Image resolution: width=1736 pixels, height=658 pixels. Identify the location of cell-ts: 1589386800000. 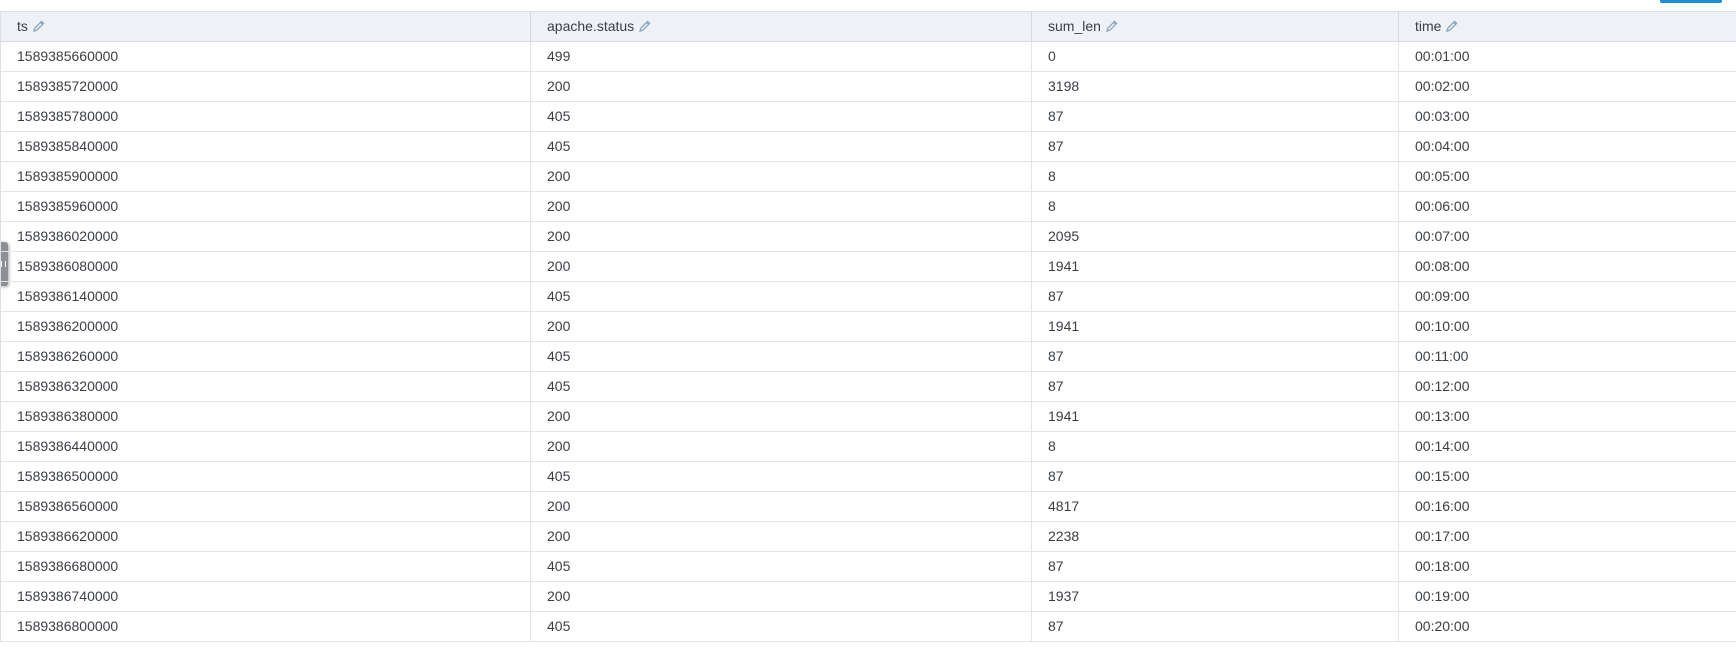
(266, 626).